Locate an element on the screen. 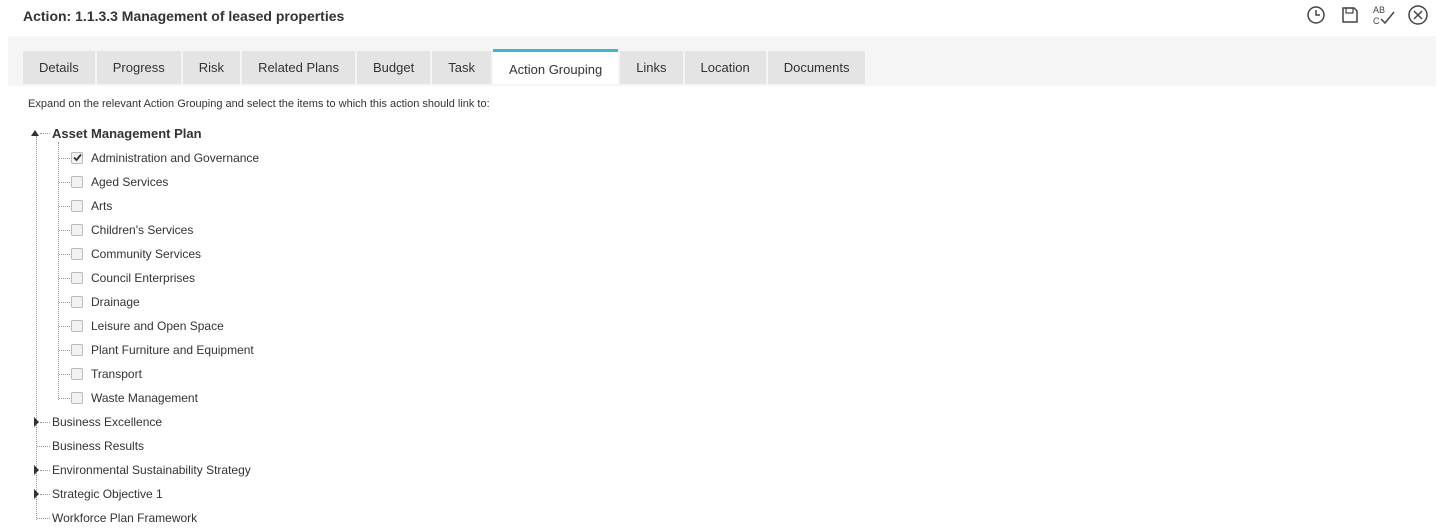  tree-root-line is located at coordinates (36, 328).